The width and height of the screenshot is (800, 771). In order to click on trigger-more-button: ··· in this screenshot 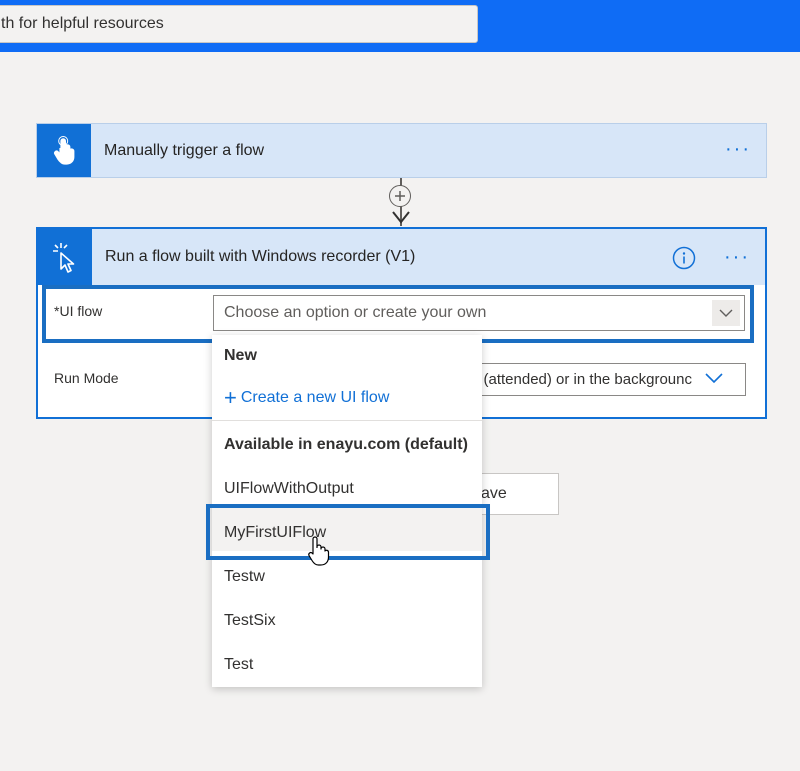, I will do `click(738, 149)`.